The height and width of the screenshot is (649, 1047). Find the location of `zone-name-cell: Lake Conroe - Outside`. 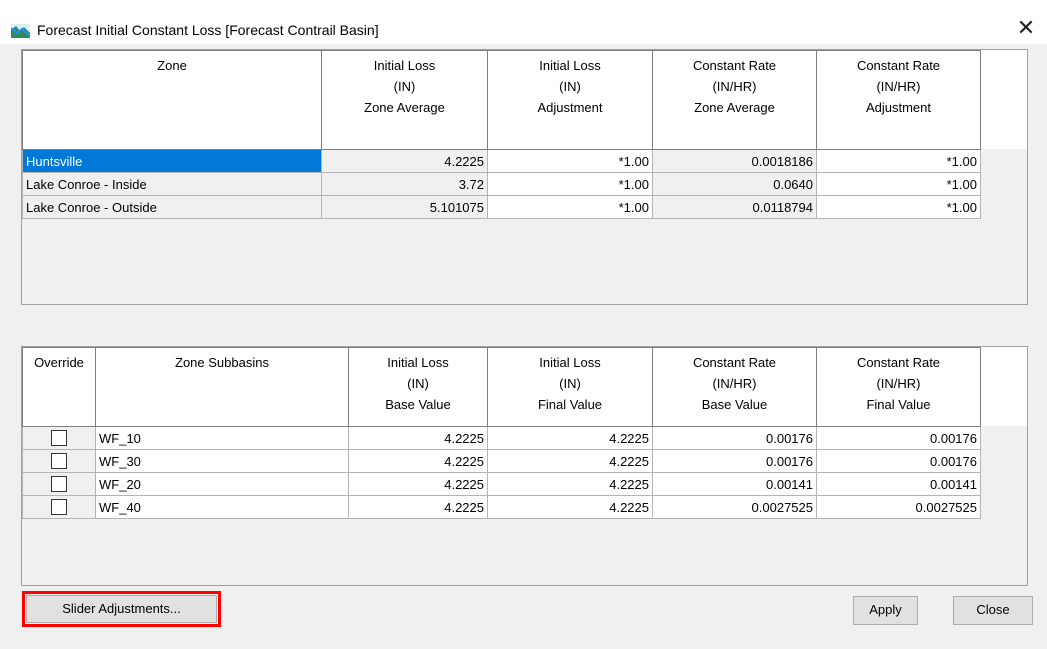

zone-name-cell: Lake Conroe - Outside is located at coordinates (172, 207).